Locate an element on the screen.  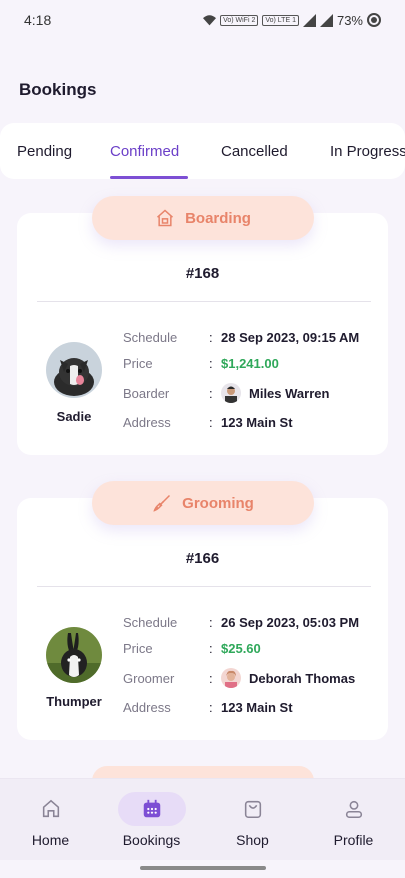
lte-calling-badge: Vo) LTE 1 is located at coordinates (280, 20).